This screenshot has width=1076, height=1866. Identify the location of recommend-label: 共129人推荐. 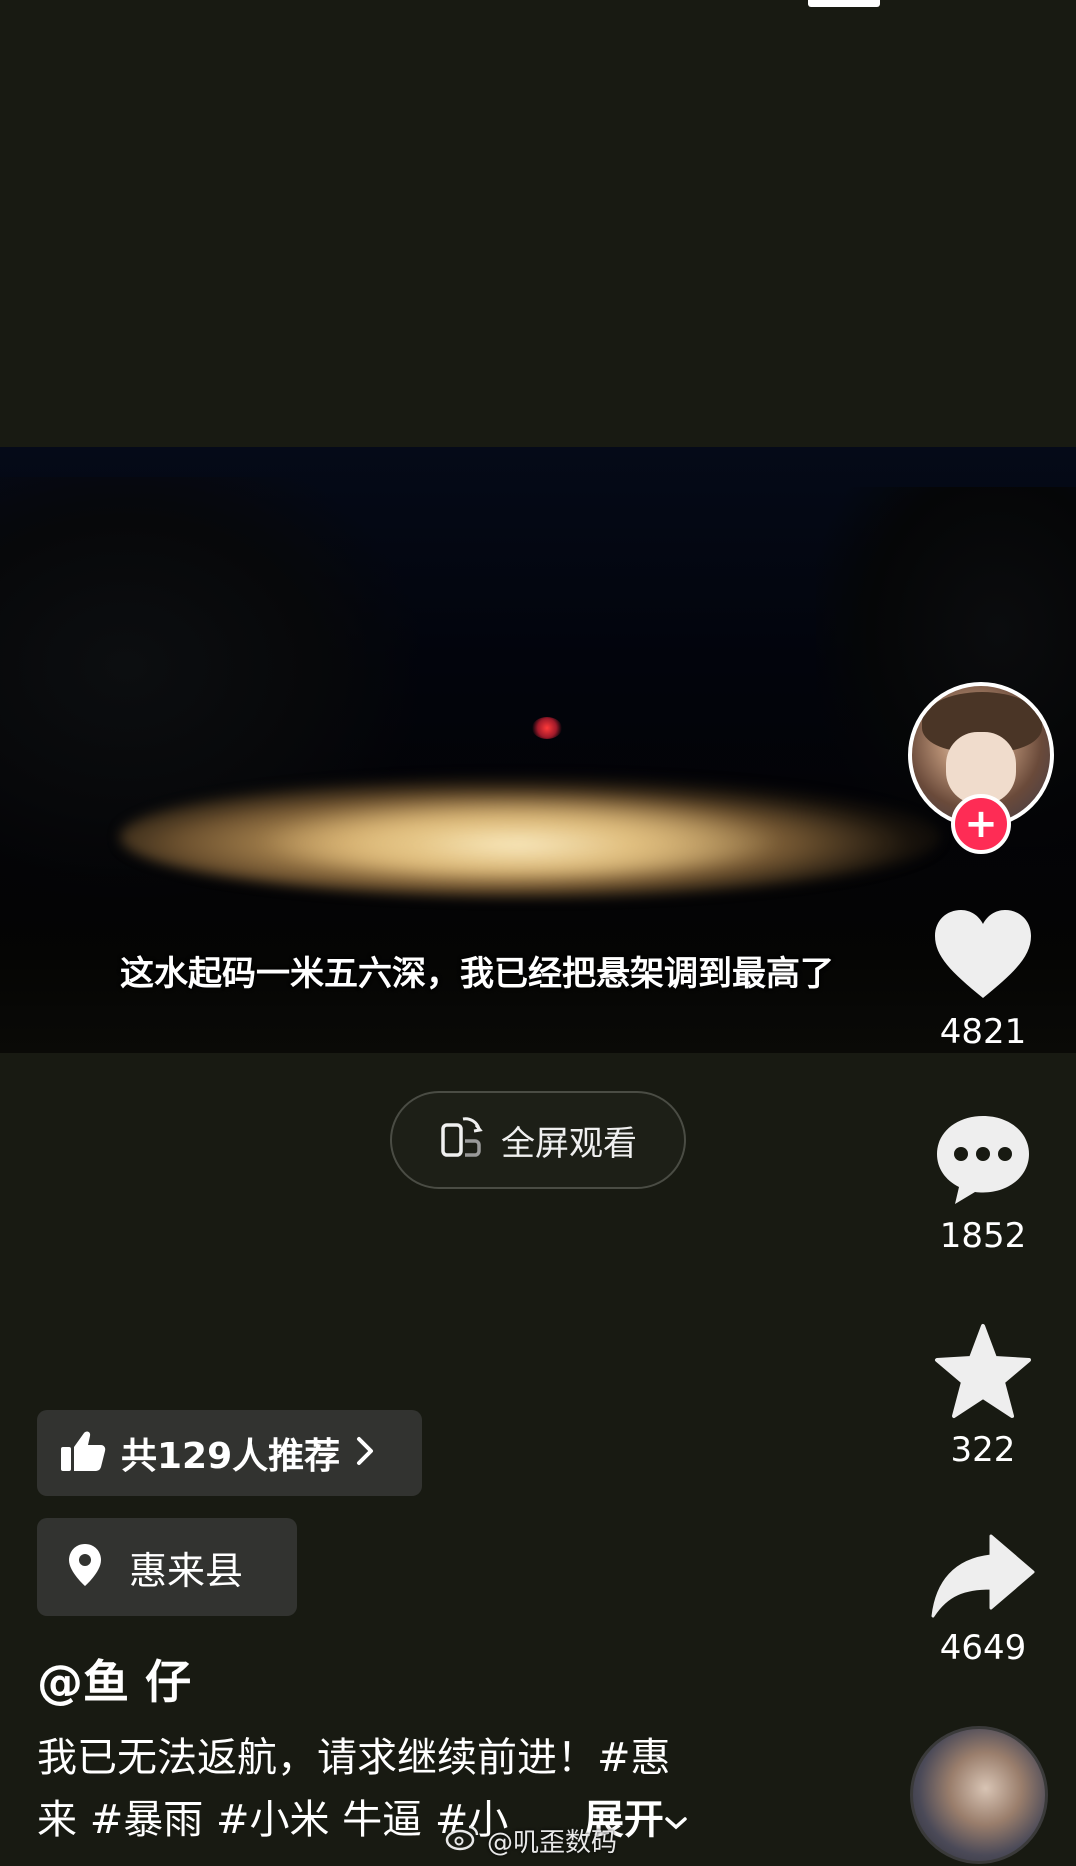
(231, 1456).